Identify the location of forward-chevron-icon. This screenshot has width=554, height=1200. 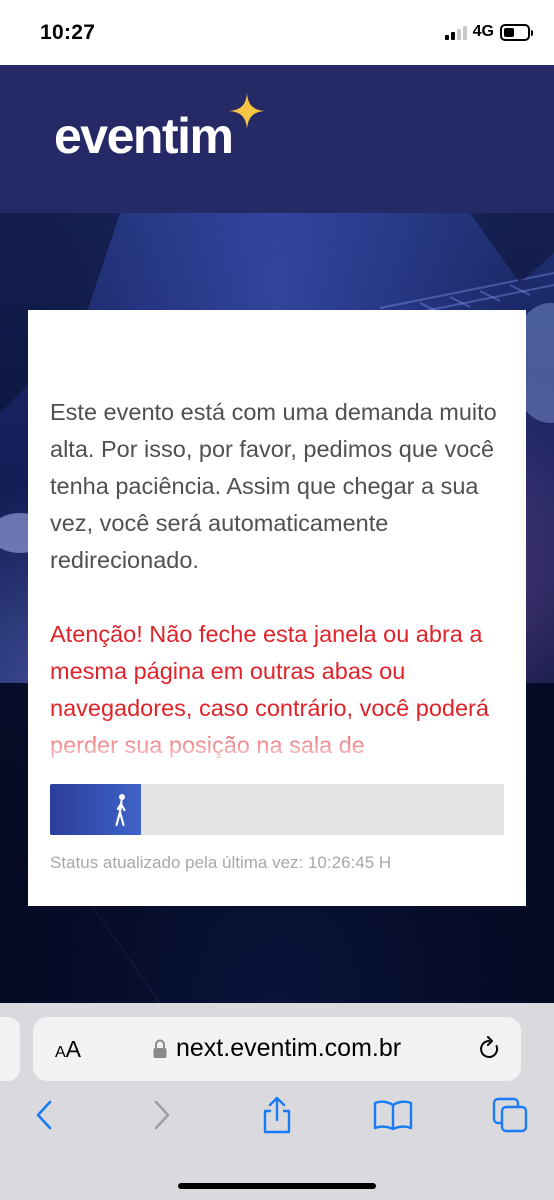
(162, 1115).